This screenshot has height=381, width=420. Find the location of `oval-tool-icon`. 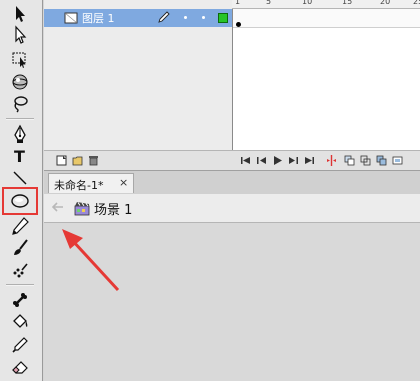

oval-tool-icon is located at coordinates (20, 201).